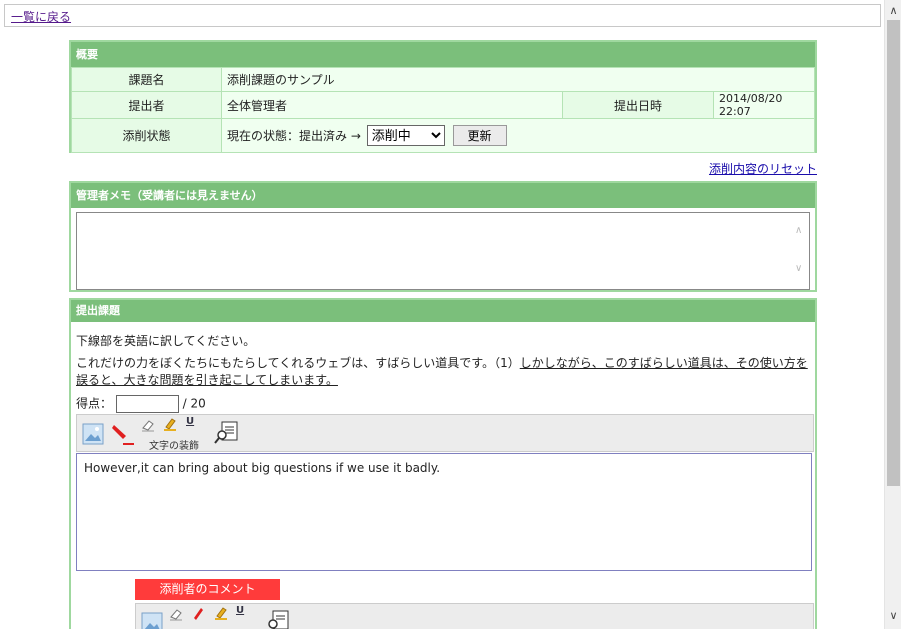 The height and width of the screenshot is (629, 901). Describe the element at coordinates (226, 433) in the screenshot. I see `preview-icon` at that location.